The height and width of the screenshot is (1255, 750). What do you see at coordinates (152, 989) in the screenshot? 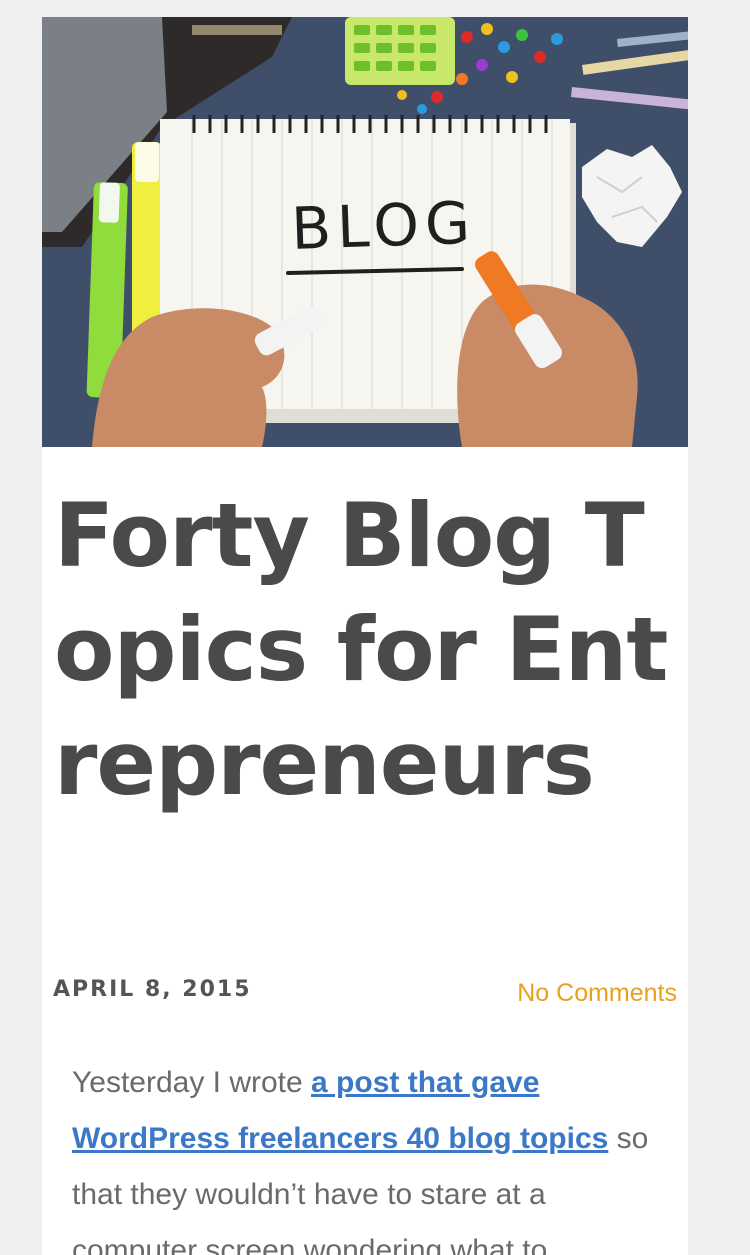
I see `post-date: APRIL 8, 2015` at bounding box center [152, 989].